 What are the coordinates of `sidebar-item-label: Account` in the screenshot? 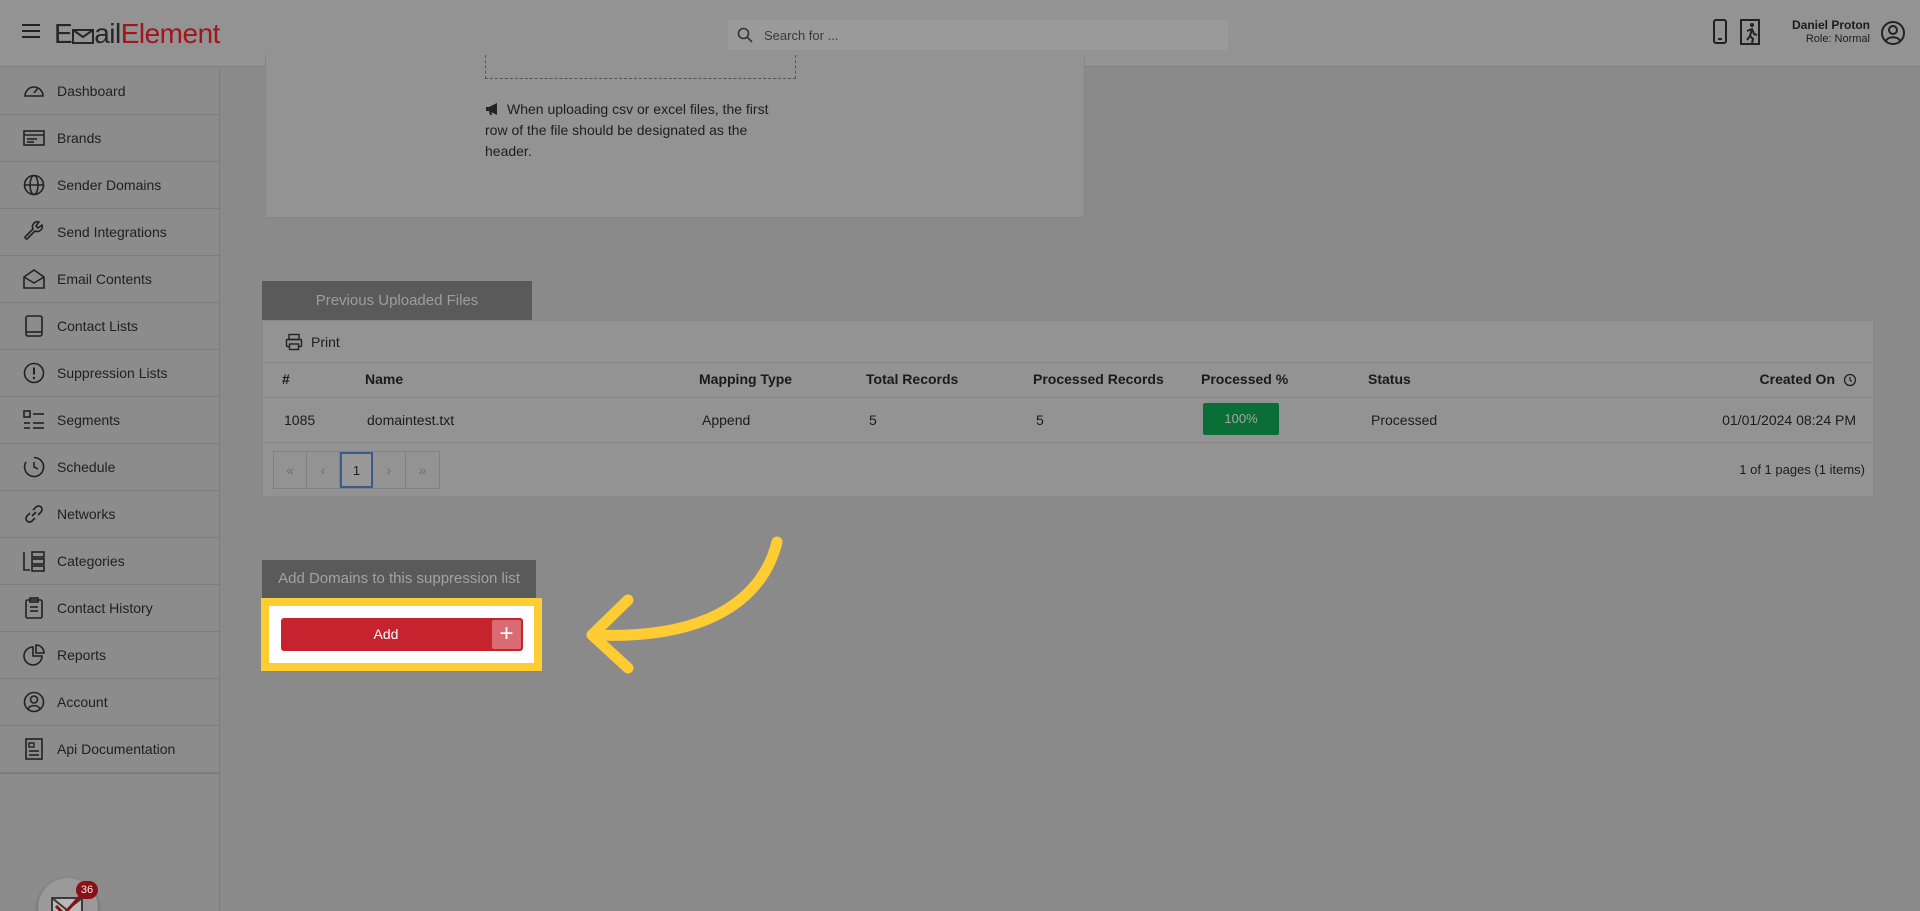 It's located at (82, 702).